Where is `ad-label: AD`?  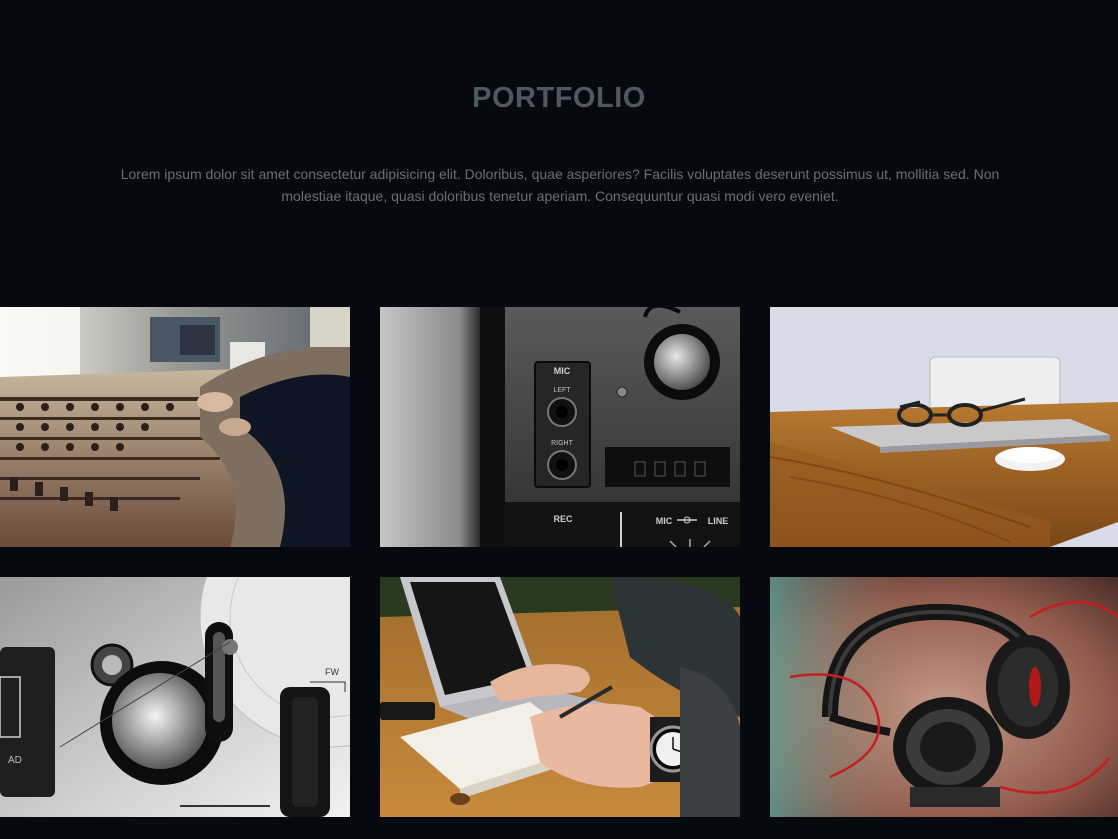
ad-label: AD is located at coordinates (15, 760).